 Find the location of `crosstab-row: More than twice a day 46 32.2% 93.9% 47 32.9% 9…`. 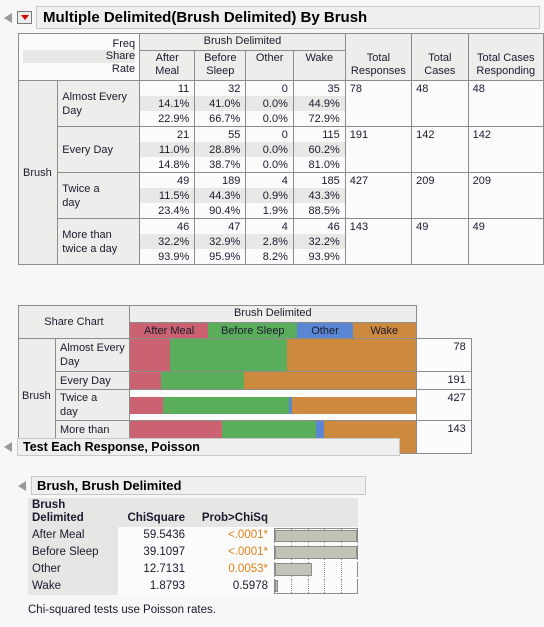

crosstab-row: More than twice a day 46 32.2% 93.9% 47 32.9% 9… is located at coordinates (281, 241).